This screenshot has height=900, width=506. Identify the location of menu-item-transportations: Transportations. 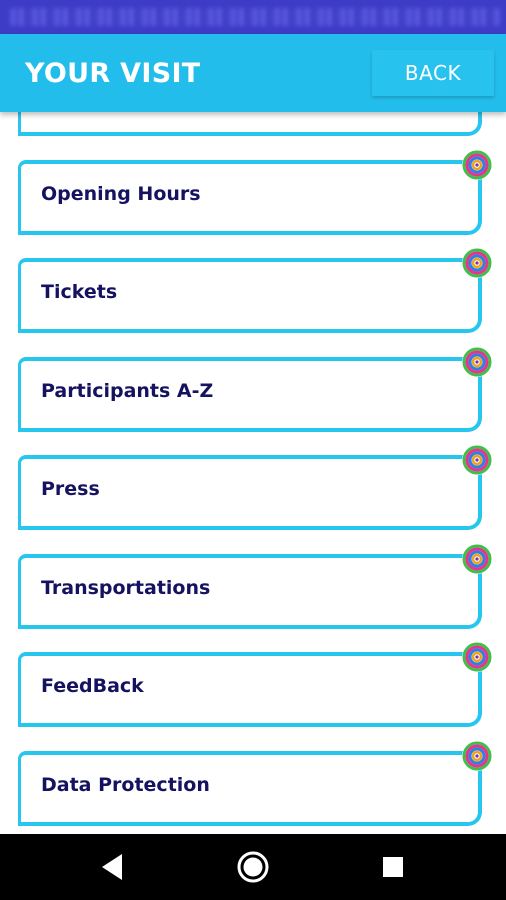
(255, 586).